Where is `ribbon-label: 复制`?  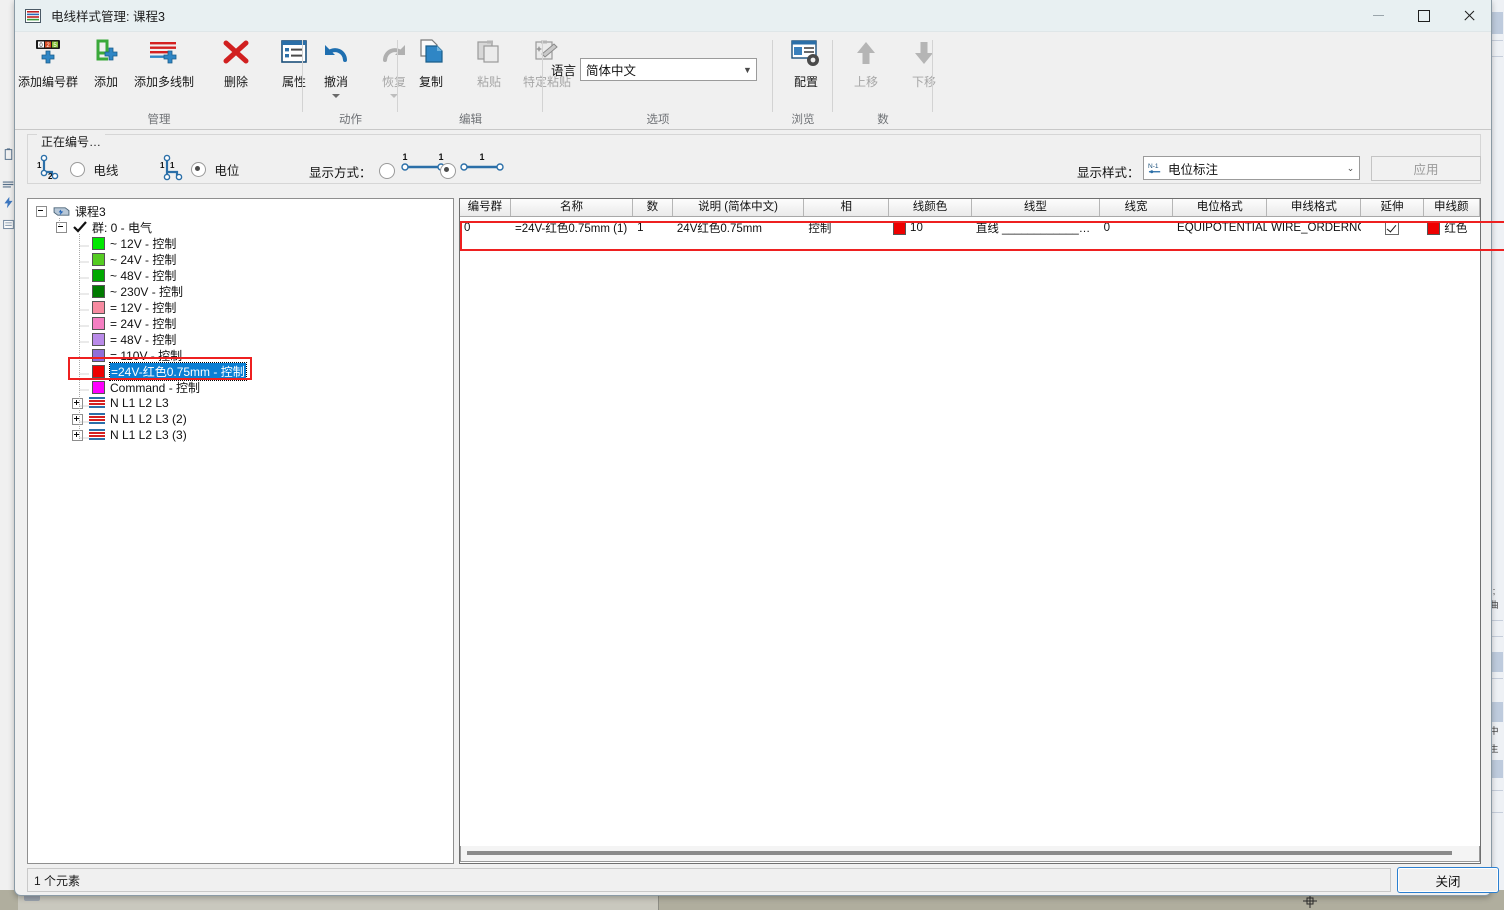
ribbon-label: 复制 is located at coordinates (430, 82).